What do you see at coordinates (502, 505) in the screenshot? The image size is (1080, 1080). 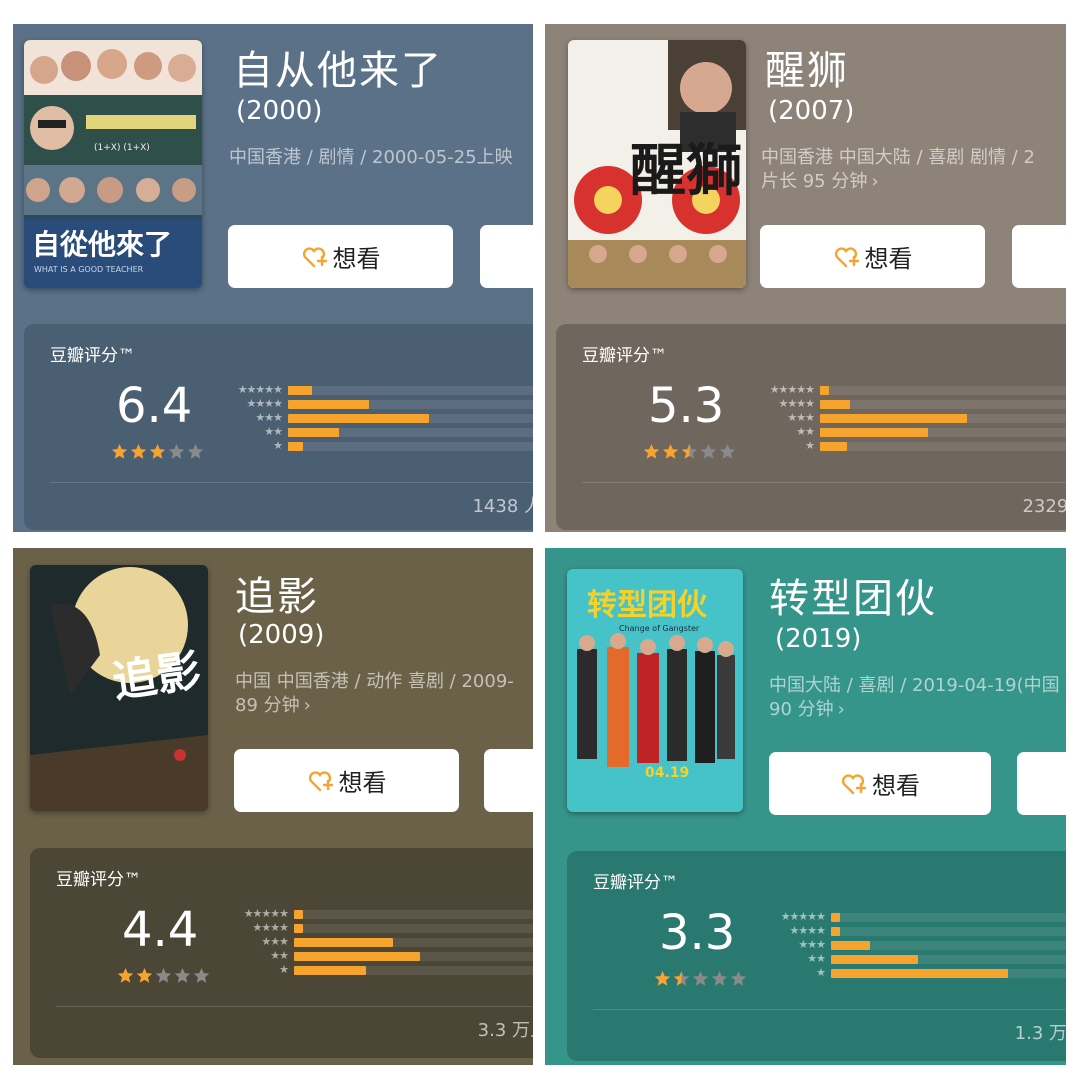 I see `watch-count: 1438 人看` at bounding box center [502, 505].